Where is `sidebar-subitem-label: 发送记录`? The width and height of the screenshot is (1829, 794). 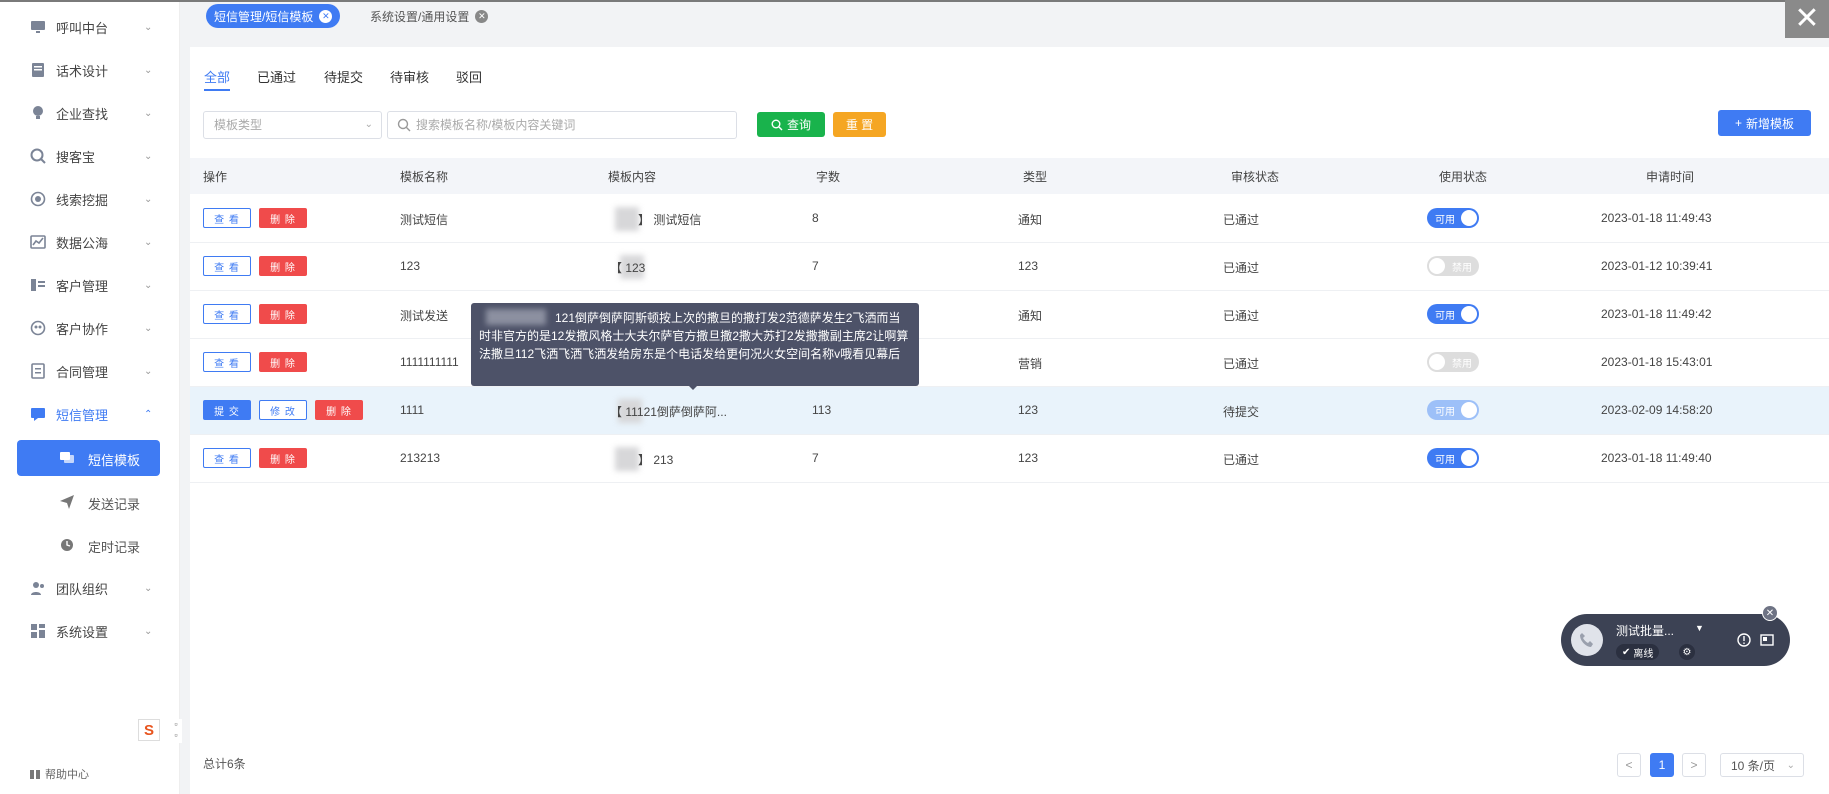 sidebar-subitem-label: 发送记录 is located at coordinates (114, 504).